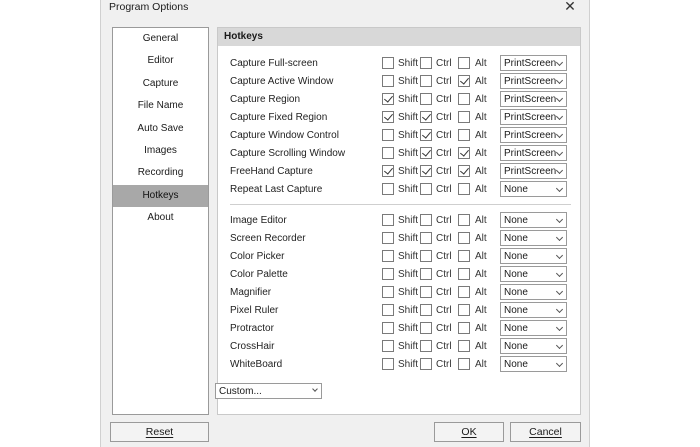  What do you see at coordinates (481, 328) in the screenshot?
I see `alt-label: Alt` at bounding box center [481, 328].